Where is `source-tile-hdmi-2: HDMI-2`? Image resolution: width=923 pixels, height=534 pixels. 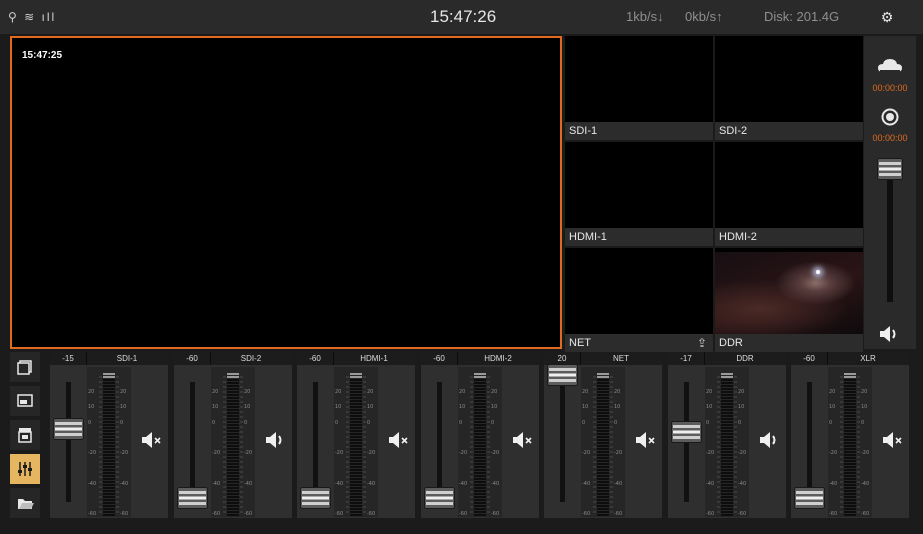 source-tile-hdmi-2: HDMI-2 is located at coordinates (789, 194).